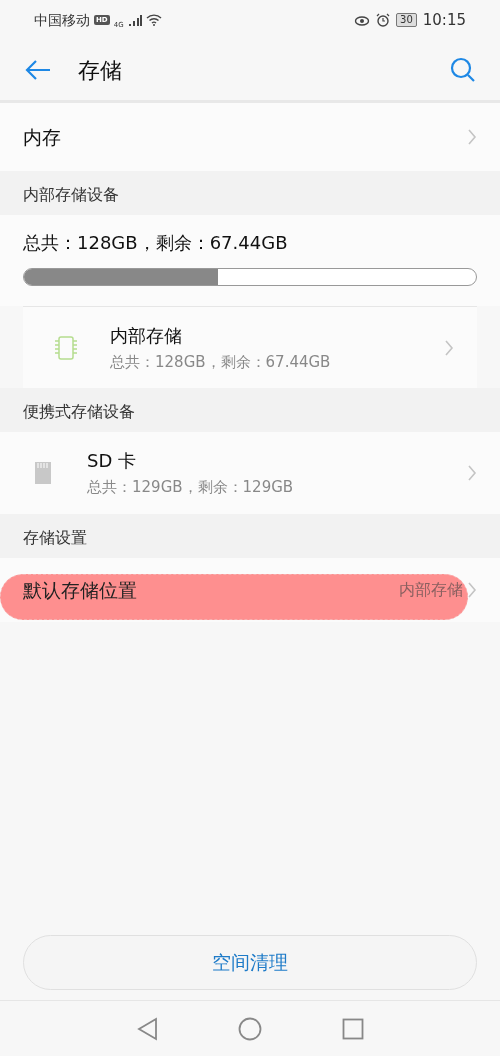  What do you see at coordinates (112, 461) in the screenshot?
I see `device-name: SD 卡` at bounding box center [112, 461].